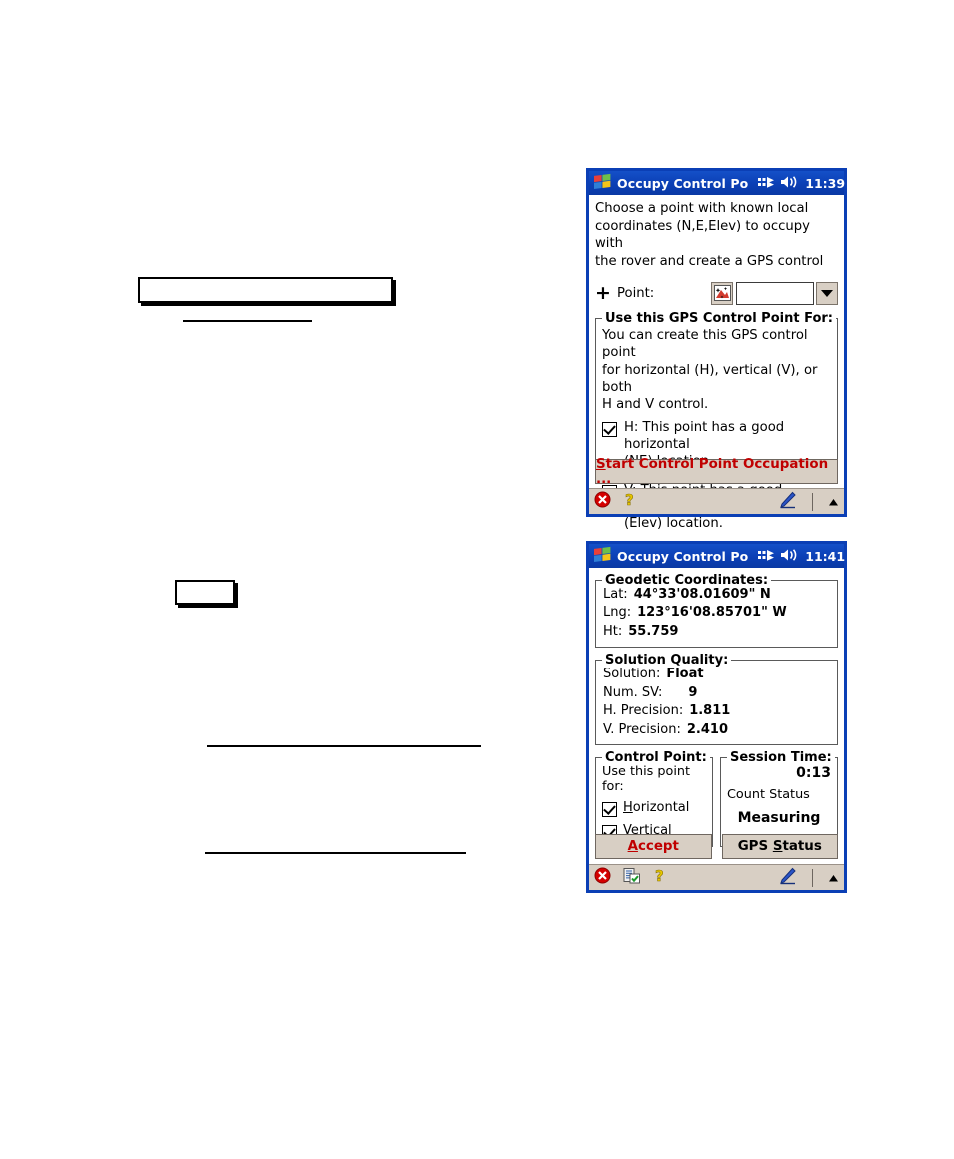  I want to click on ht-value: 55.759, so click(653, 631).